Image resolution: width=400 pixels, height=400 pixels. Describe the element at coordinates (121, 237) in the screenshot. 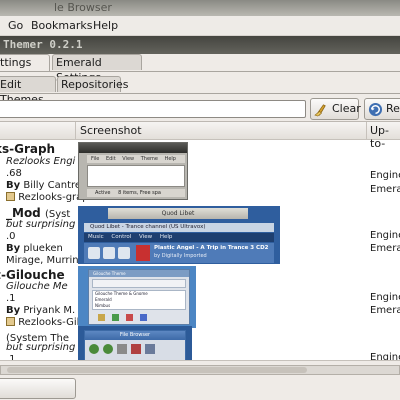

I see `thumb-menu-item: Control` at that location.